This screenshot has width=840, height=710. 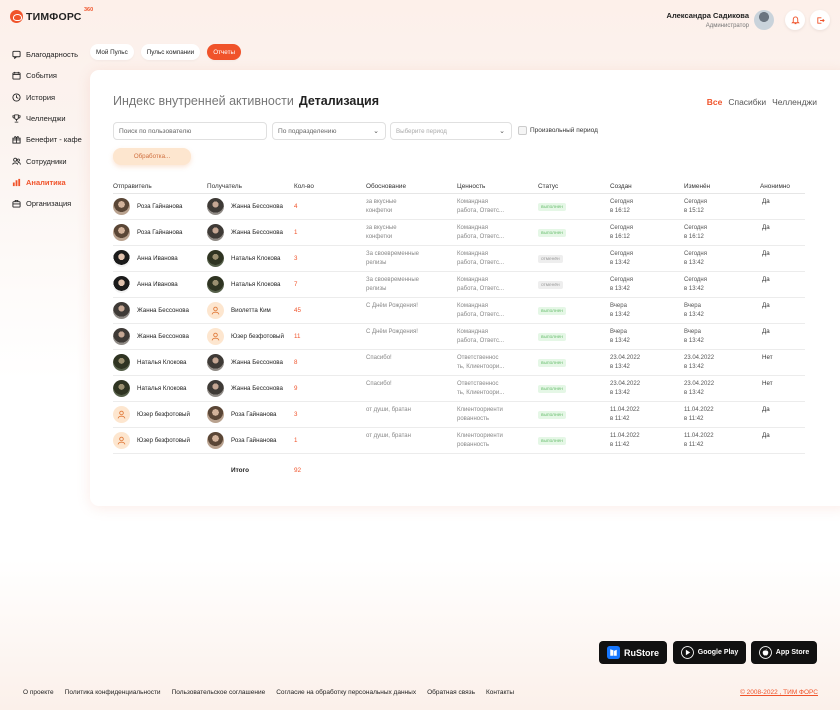 I want to click on logo: ТИМФОРС 360, so click(x=51, y=15).